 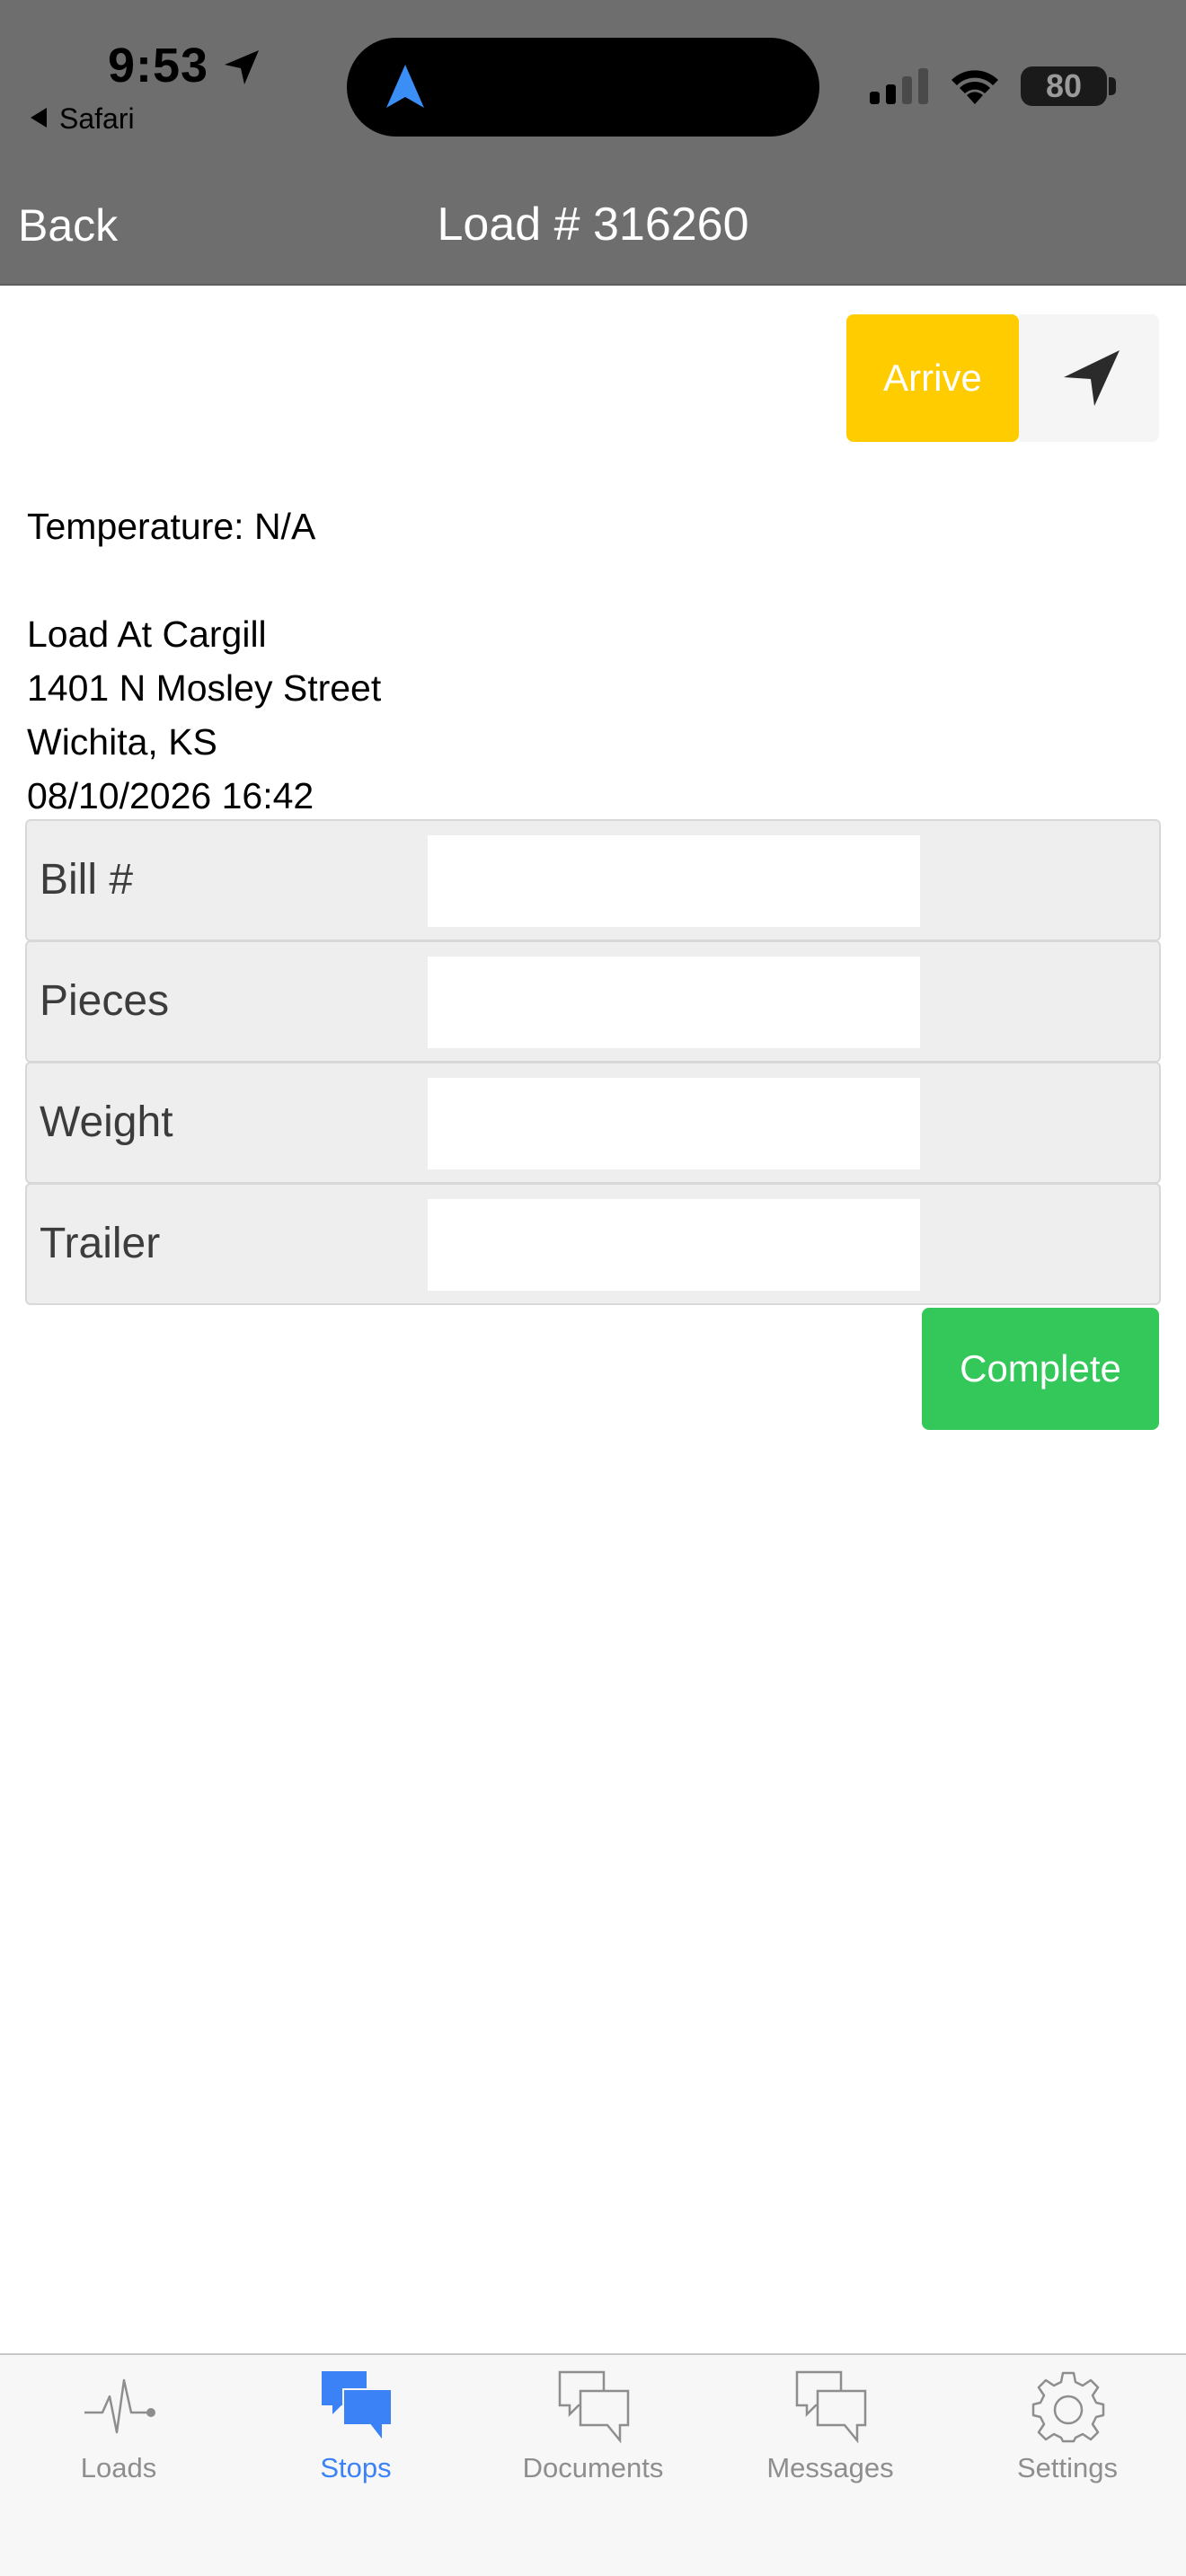 I want to click on trailer-input, so click(x=674, y=1245).